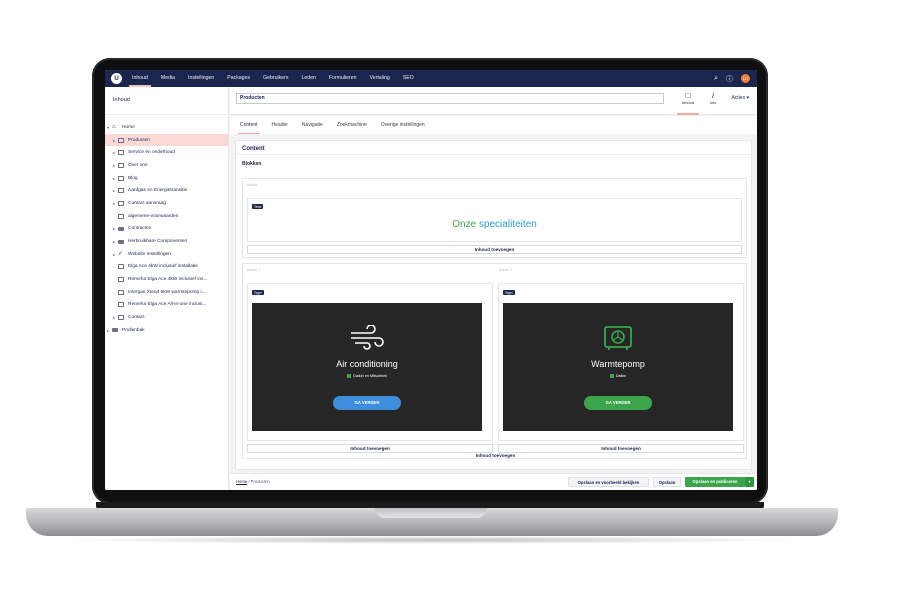  Describe the element at coordinates (494, 249) in the screenshot. I see `inhoud-toevoegen-button: Inhoud toevoegen` at that location.